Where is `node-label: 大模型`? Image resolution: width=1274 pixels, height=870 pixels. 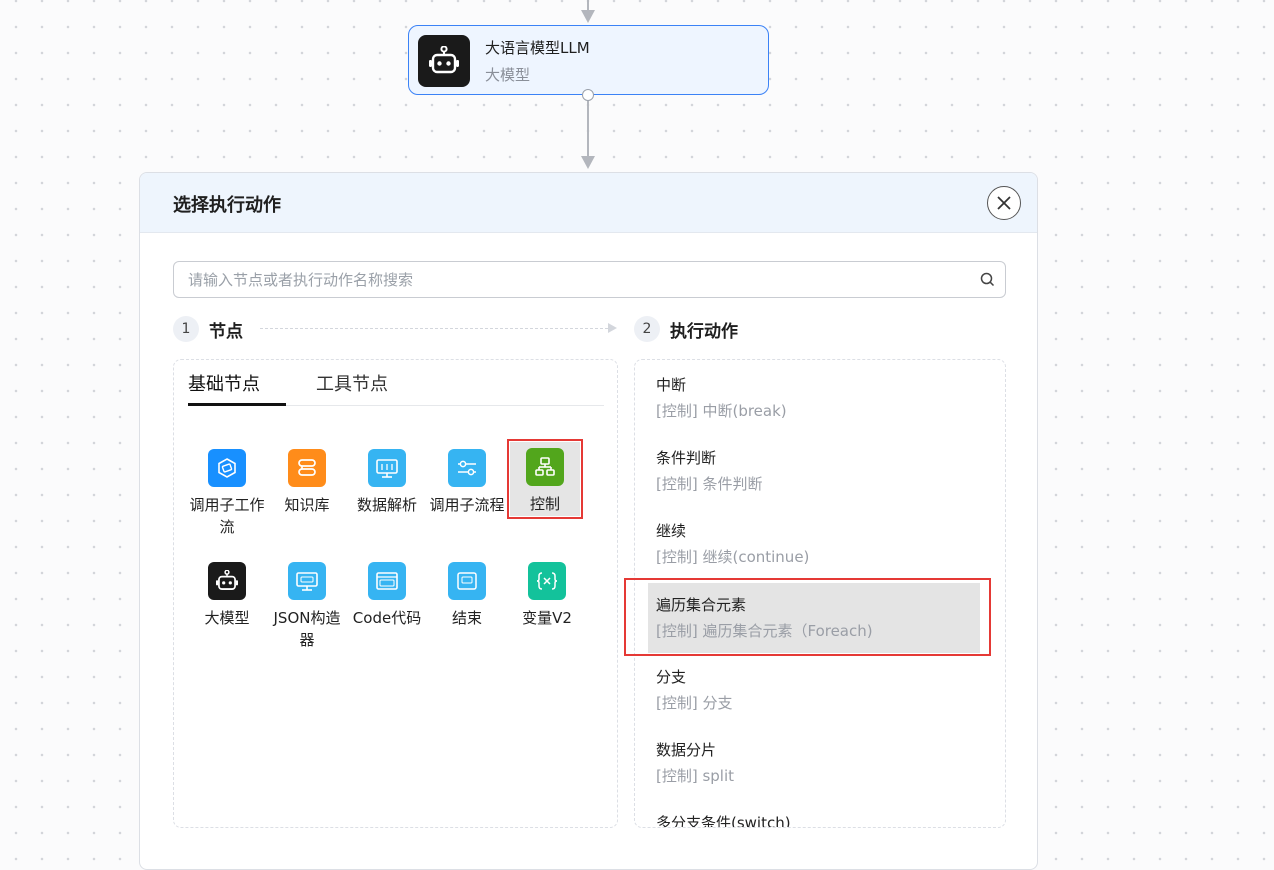
node-label: 大模型 is located at coordinates (227, 618).